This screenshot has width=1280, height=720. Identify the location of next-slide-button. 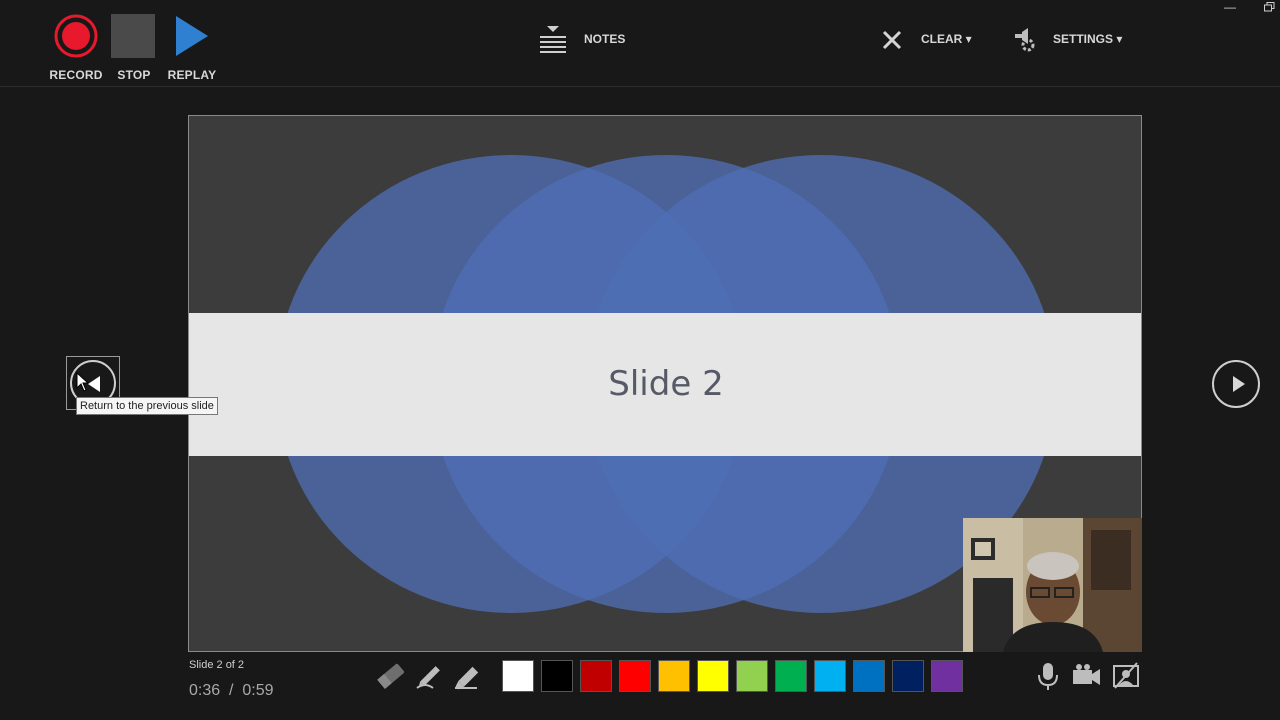
(1236, 384).